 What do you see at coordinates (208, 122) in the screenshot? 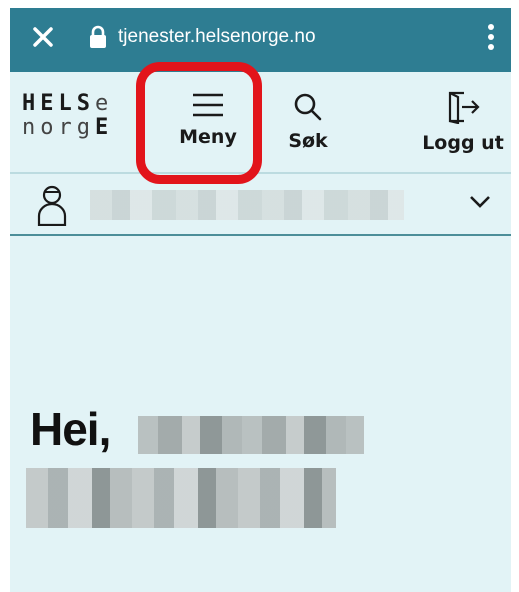
I see `menu-button: Meny` at bounding box center [208, 122].